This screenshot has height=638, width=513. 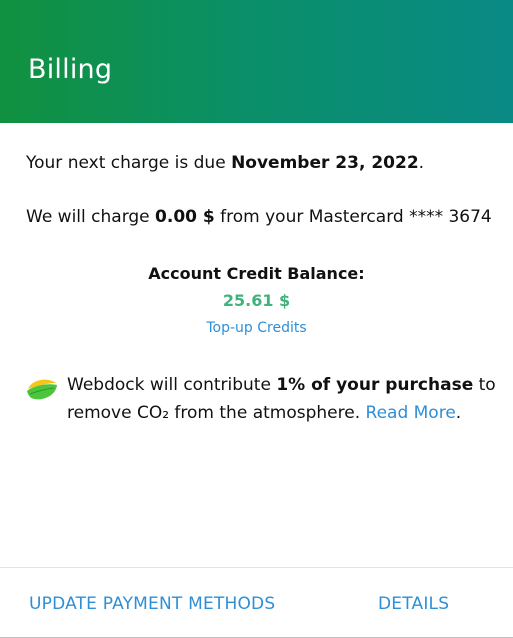 I want to click on next-charge-date: November 23, 2022, so click(x=325, y=163).